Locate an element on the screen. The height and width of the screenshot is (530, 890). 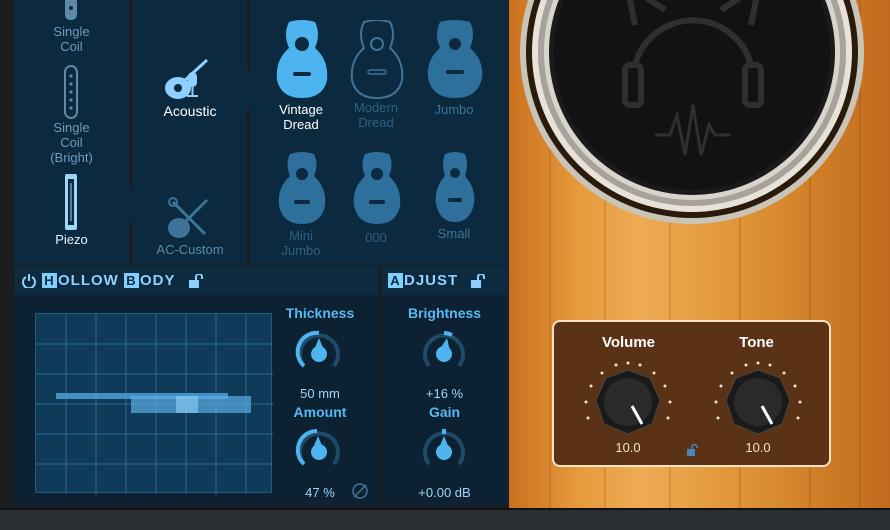
amount-knob is located at coordinates (319, 450).